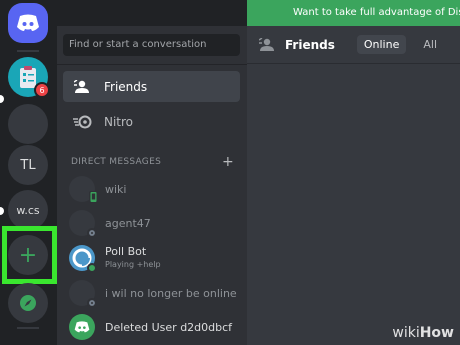 The image size is (460, 345). I want to click on dm-name: agent47, so click(128, 223).